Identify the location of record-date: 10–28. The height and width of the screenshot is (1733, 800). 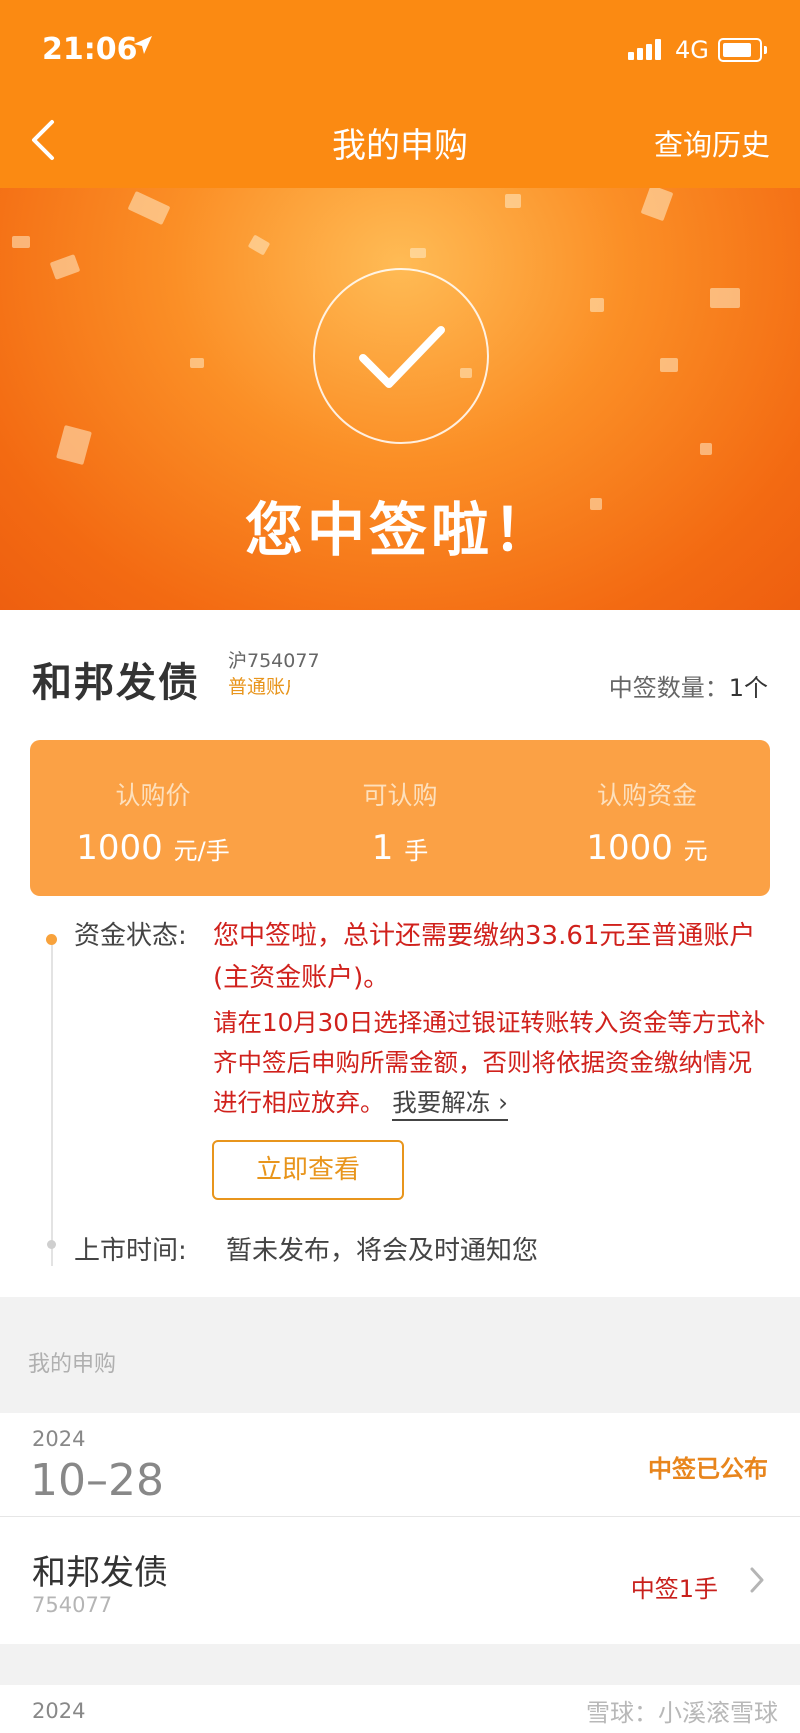
(97, 1480).